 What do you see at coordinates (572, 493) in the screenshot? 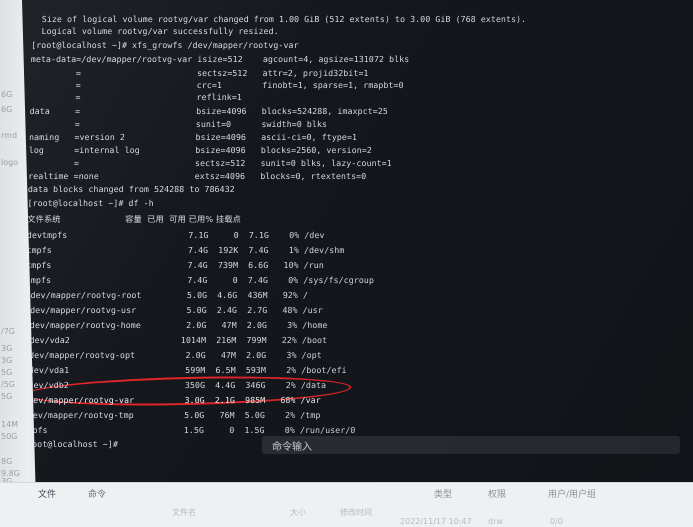
I see `column-user-group: 用户/用户组` at bounding box center [572, 493].